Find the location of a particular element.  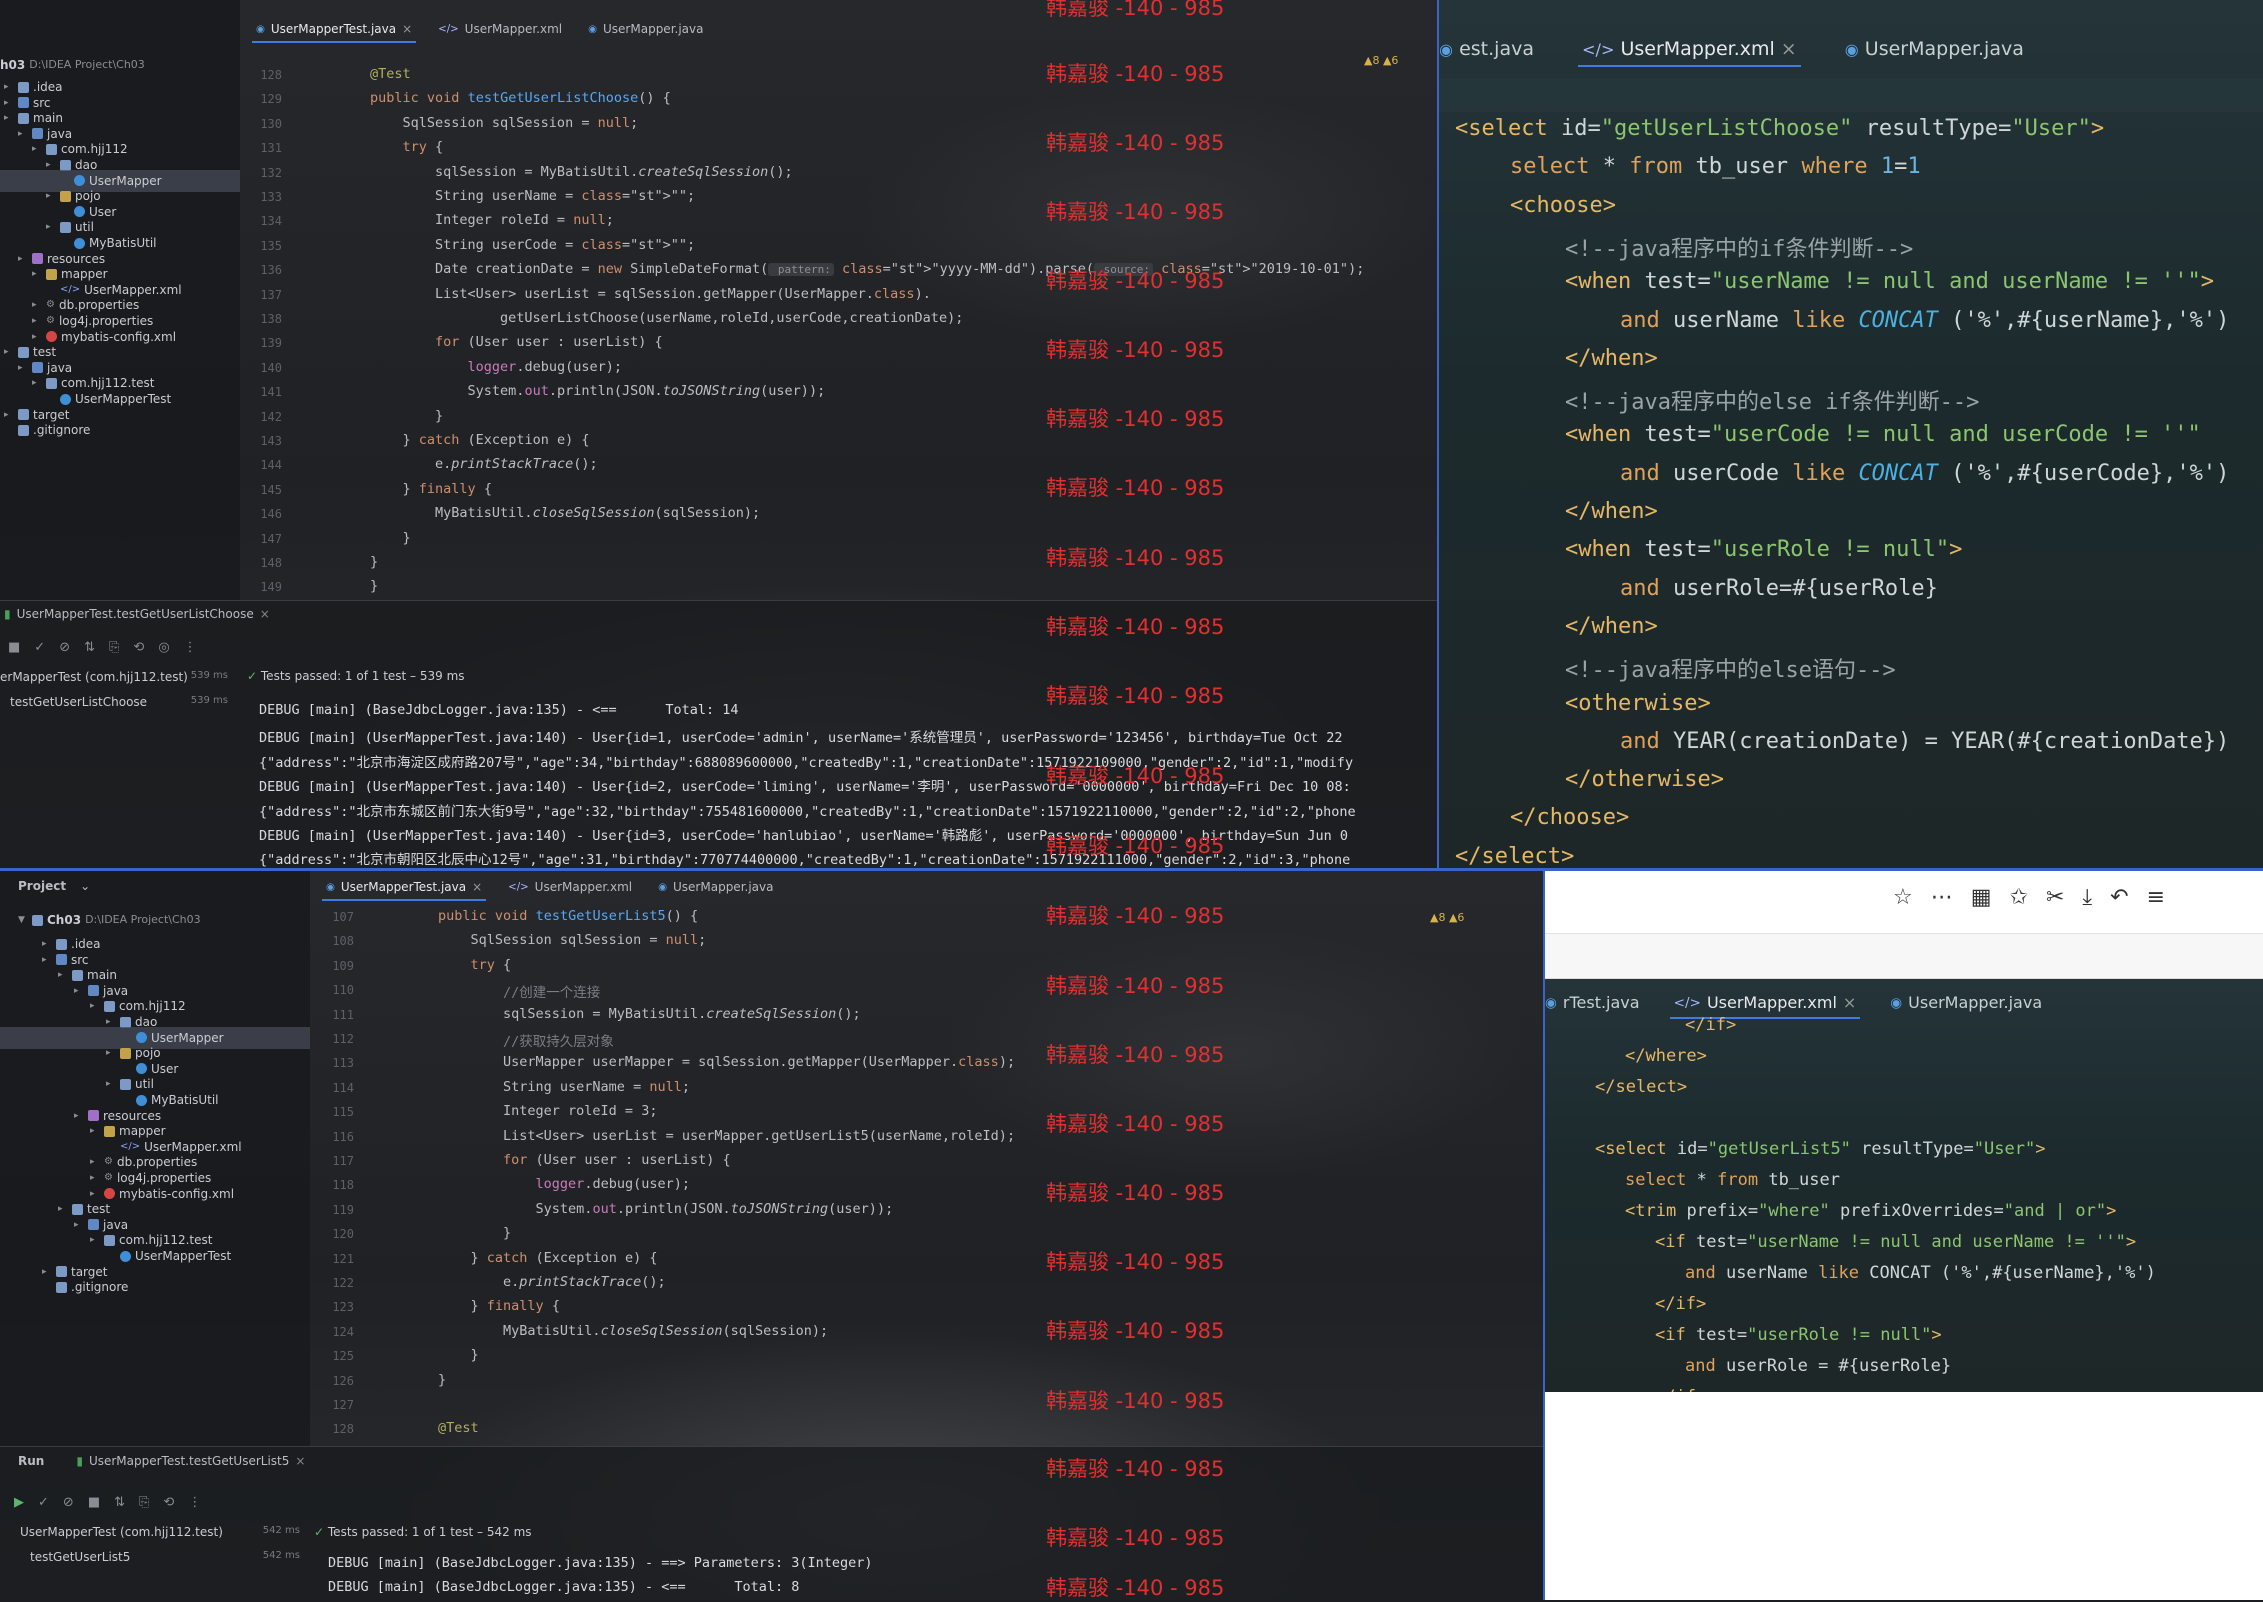

more-icon: ⋯ is located at coordinates (1942, 897).